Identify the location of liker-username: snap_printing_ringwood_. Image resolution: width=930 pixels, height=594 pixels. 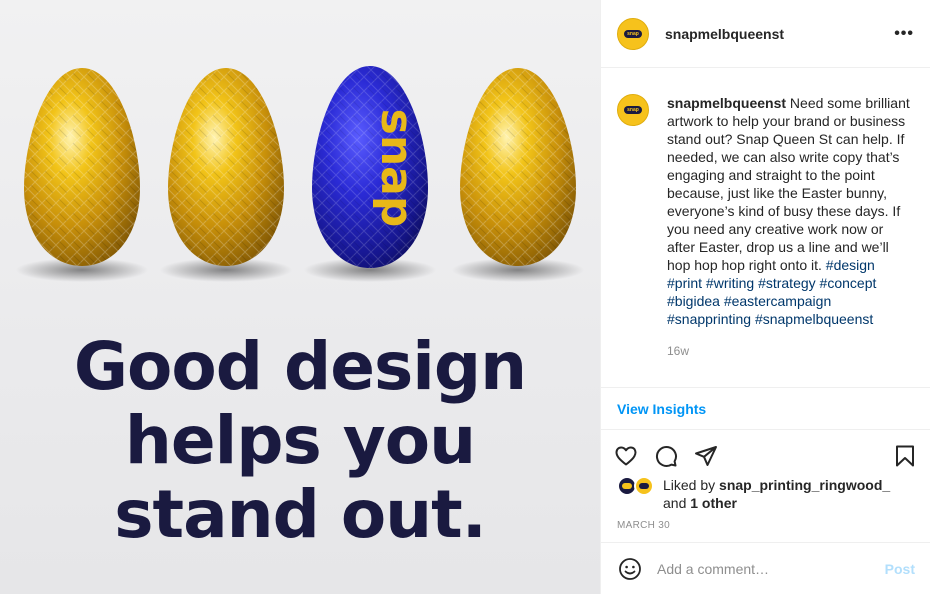
(804, 485).